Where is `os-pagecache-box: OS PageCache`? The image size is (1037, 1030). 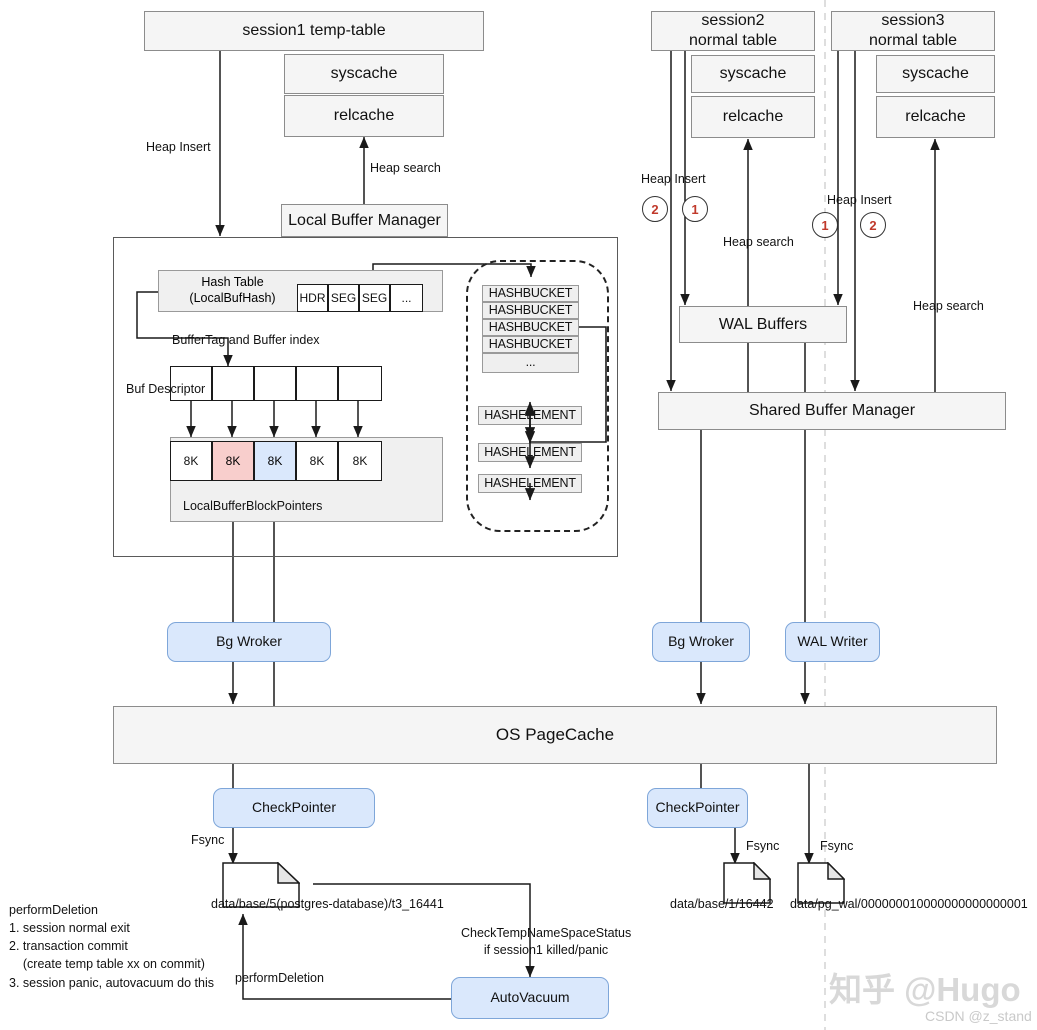 os-pagecache-box: OS PageCache is located at coordinates (555, 735).